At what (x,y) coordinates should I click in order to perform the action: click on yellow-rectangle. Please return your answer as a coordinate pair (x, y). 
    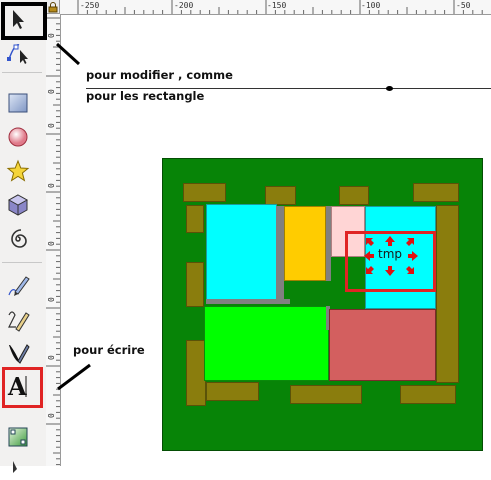
    Looking at the image, I should click on (305, 243).